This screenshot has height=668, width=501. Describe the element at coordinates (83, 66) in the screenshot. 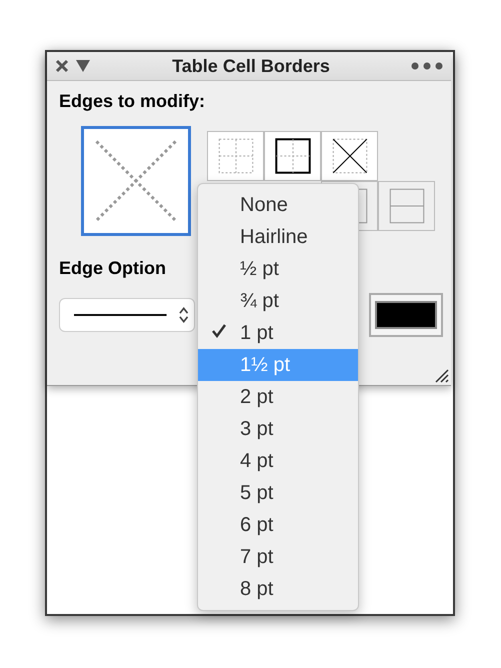

I see `collapse-icon` at that location.